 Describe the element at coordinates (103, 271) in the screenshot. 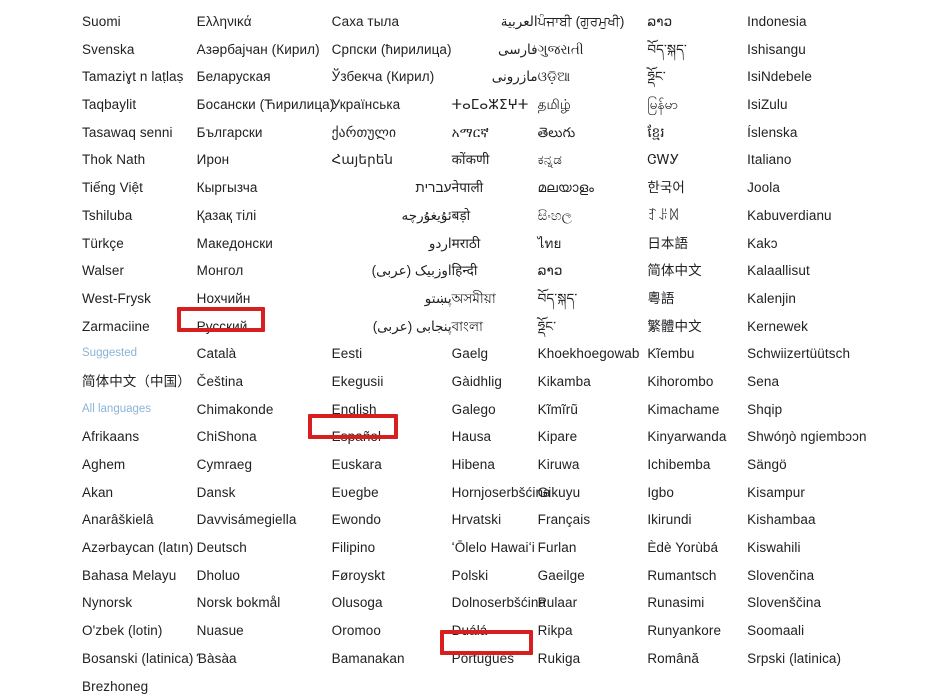

I see `language-option: Walser` at that location.